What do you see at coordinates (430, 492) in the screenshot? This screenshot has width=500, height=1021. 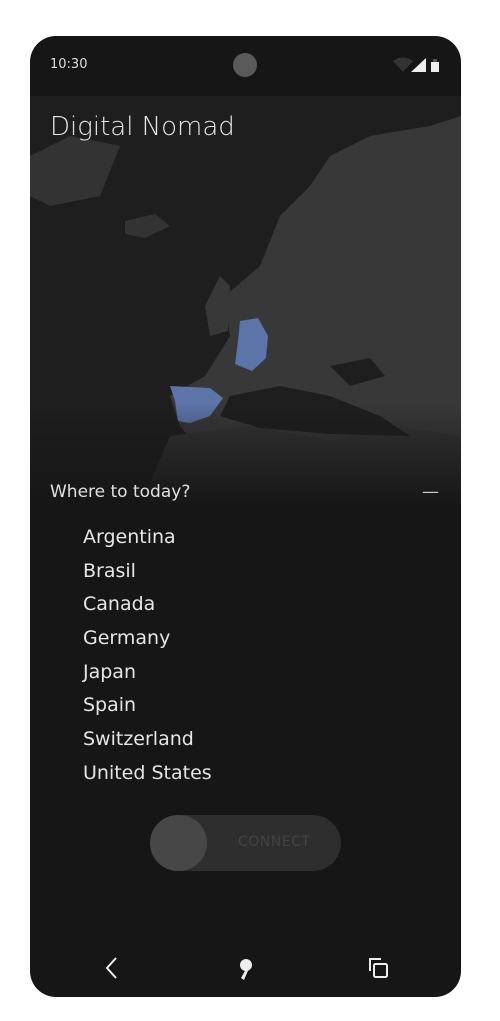 I see `minus-icon: —` at bounding box center [430, 492].